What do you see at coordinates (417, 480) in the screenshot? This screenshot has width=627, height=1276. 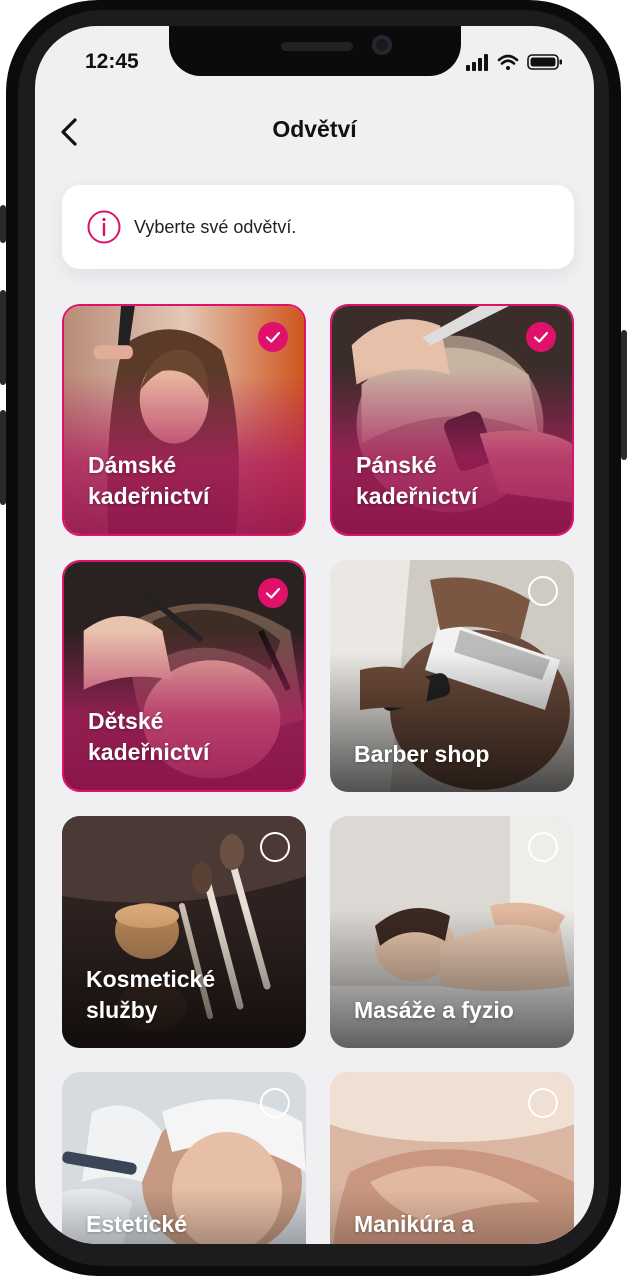 I see `category-label: Pánské kadeřnictví` at bounding box center [417, 480].